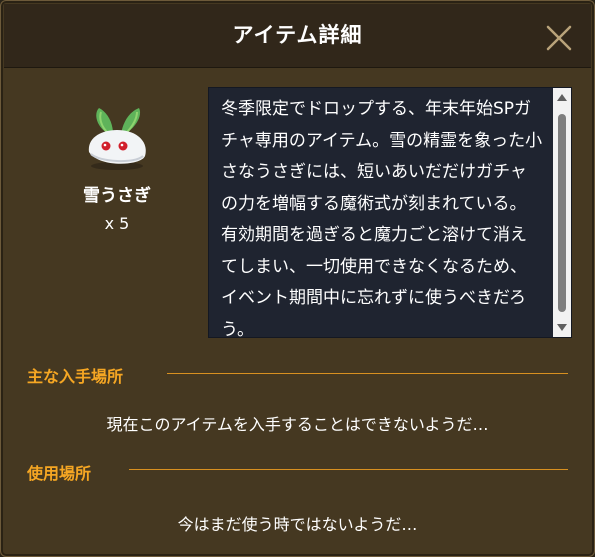 The width and height of the screenshot is (595, 557). What do you see at coordinates (75, 376) in the screenshot?
I see `acquire-heading: 主な入手場所` at bounding box center [75, 376].